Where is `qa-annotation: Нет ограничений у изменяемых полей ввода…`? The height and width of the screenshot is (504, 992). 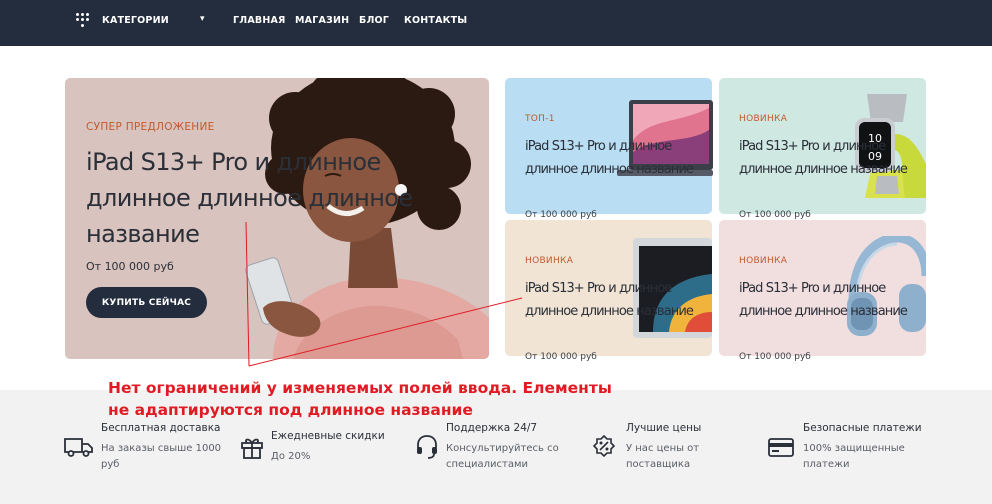 qa-annotation: Нет ограничений у изменяемых полей ввода… is located at coordinates (360, 399).